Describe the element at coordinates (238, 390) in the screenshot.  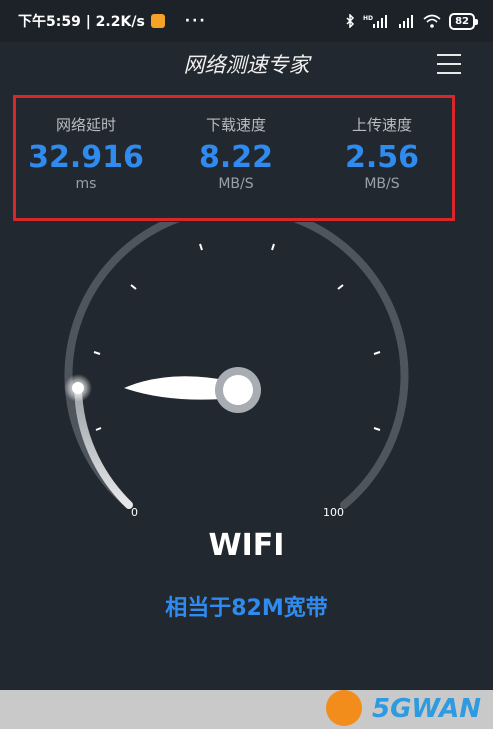
I see `gauge-hub` at that location.